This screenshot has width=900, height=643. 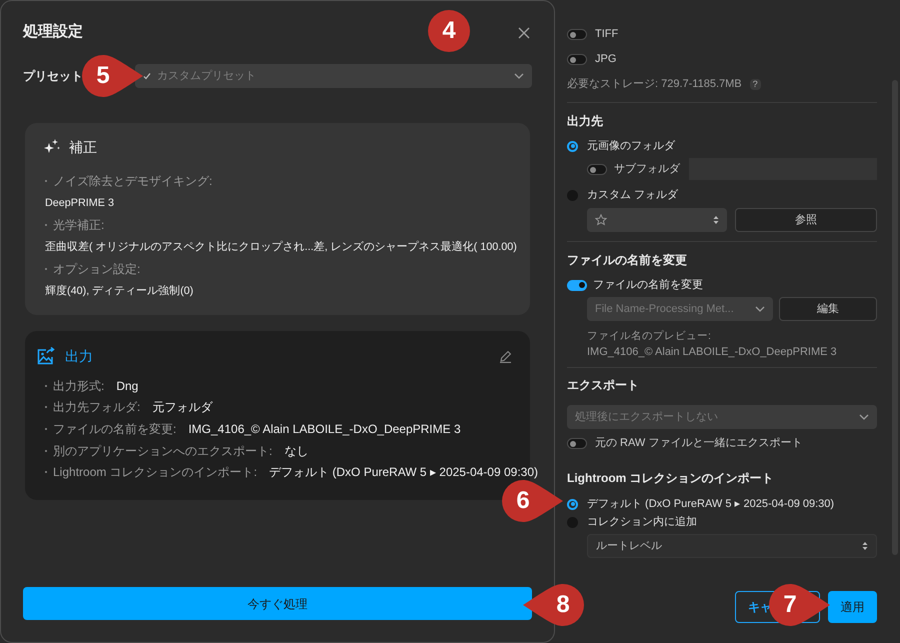 I want to click on section-heading: ファイルの名前を変更, so click(x=627, y=260).